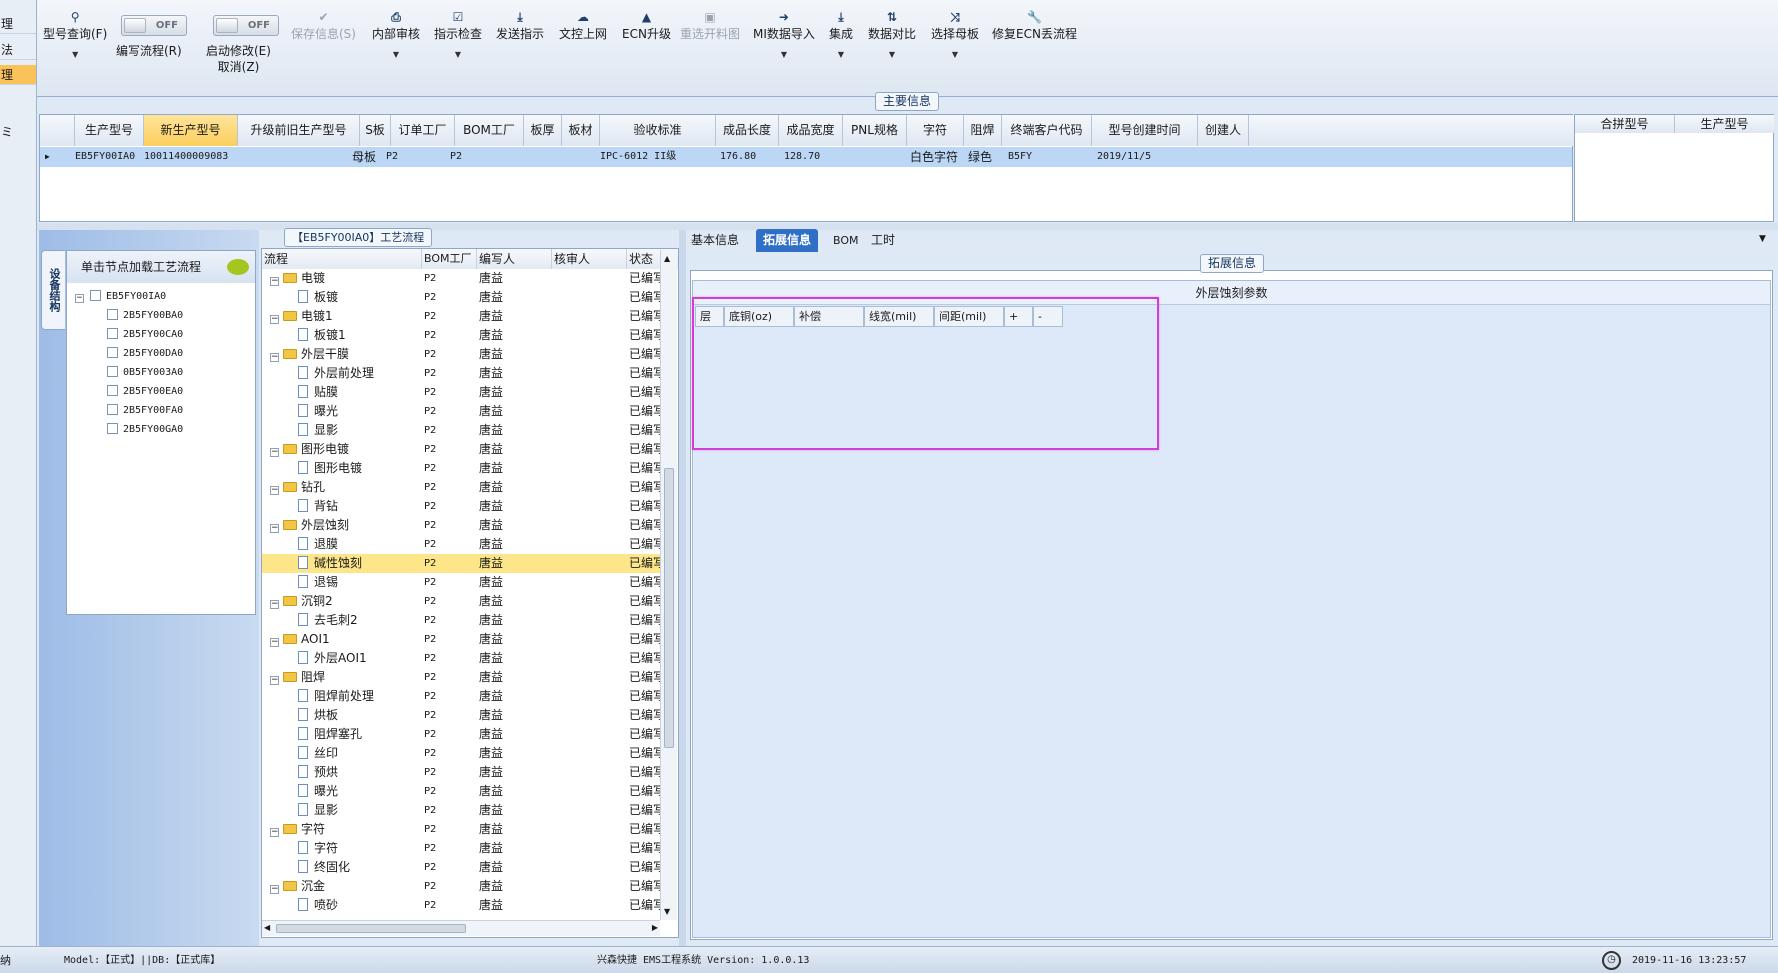 Image resolution: width=1778 pixels, height=973 pixels. Describe the element at coordinates (463, 886) in the screenshot. I see `flow-row: − 沉金 P2 唐益 已编写` at that location.